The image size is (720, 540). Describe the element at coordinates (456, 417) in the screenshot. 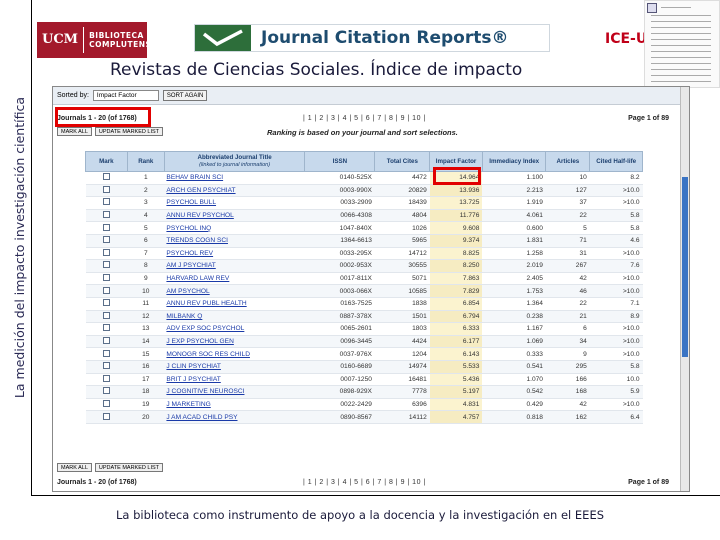

I see `impact-factor-cell: 4.757` at that location.